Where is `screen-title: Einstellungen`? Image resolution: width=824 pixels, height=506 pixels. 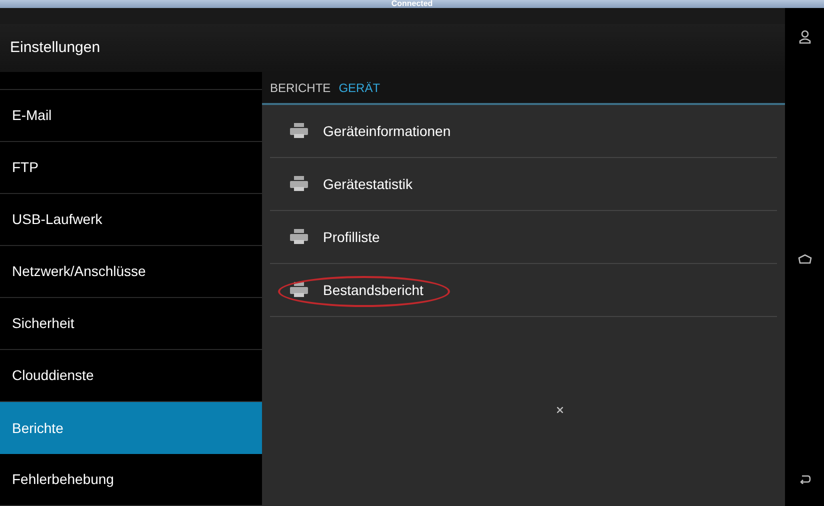 screen-title: Einstellungen is located at coordinates (55, 48).